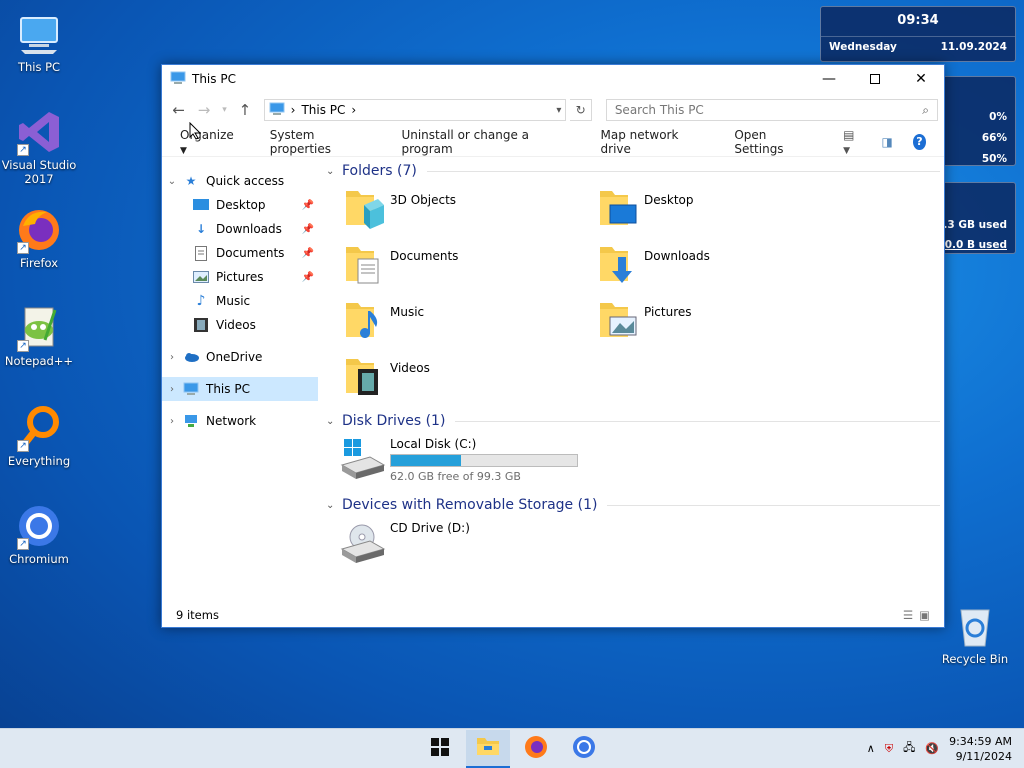 The height and width of the screenshot is (768, 1024). I want to click on folder-3d-objects: 3D Objects, so click(471, 213).